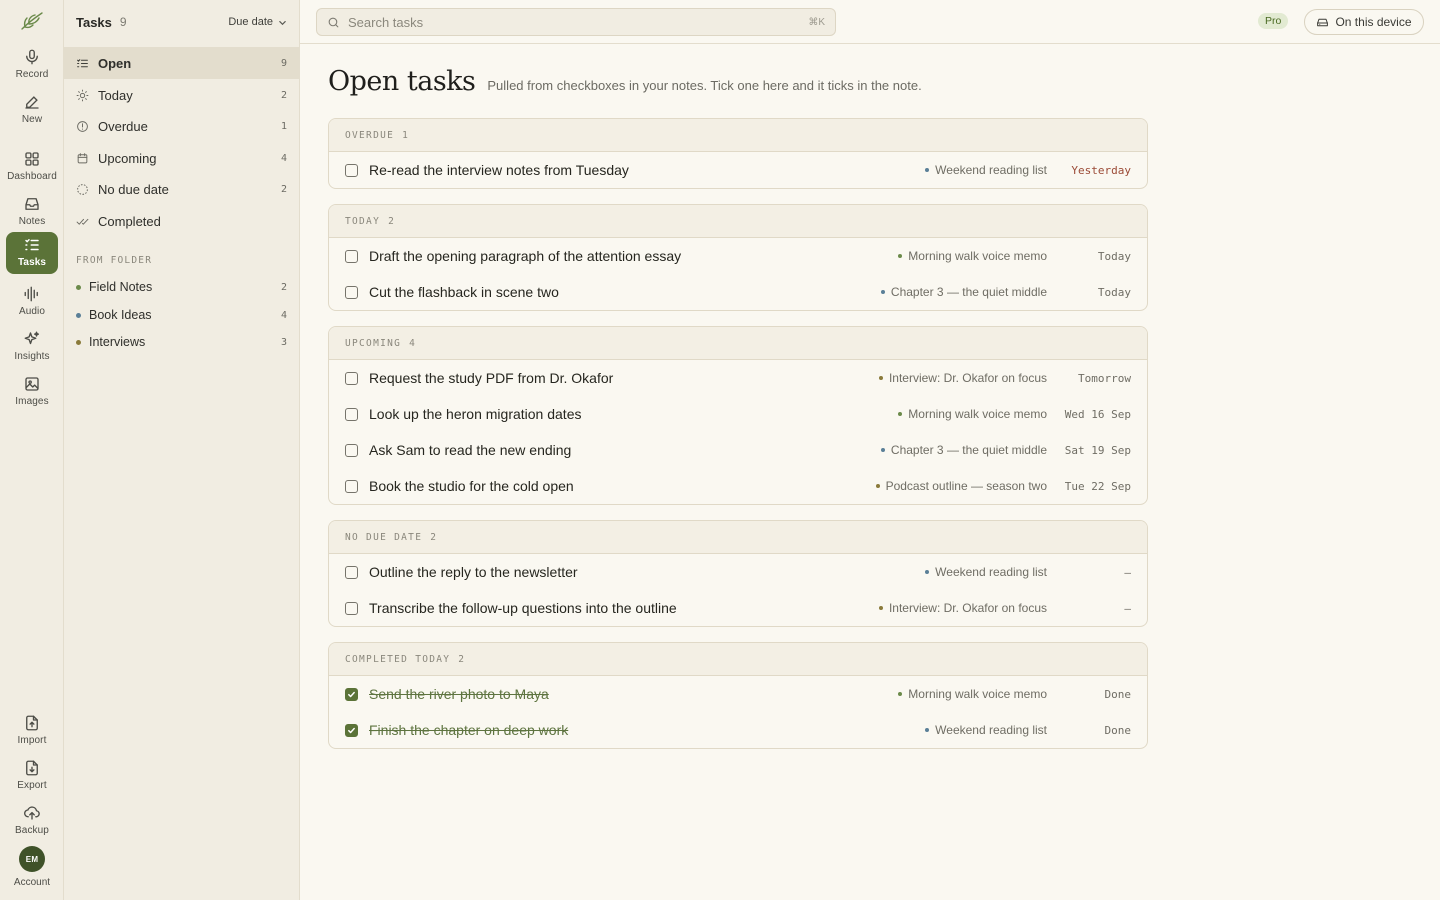  I want to click on rail-tasks: Tasks, so click(32, 253).